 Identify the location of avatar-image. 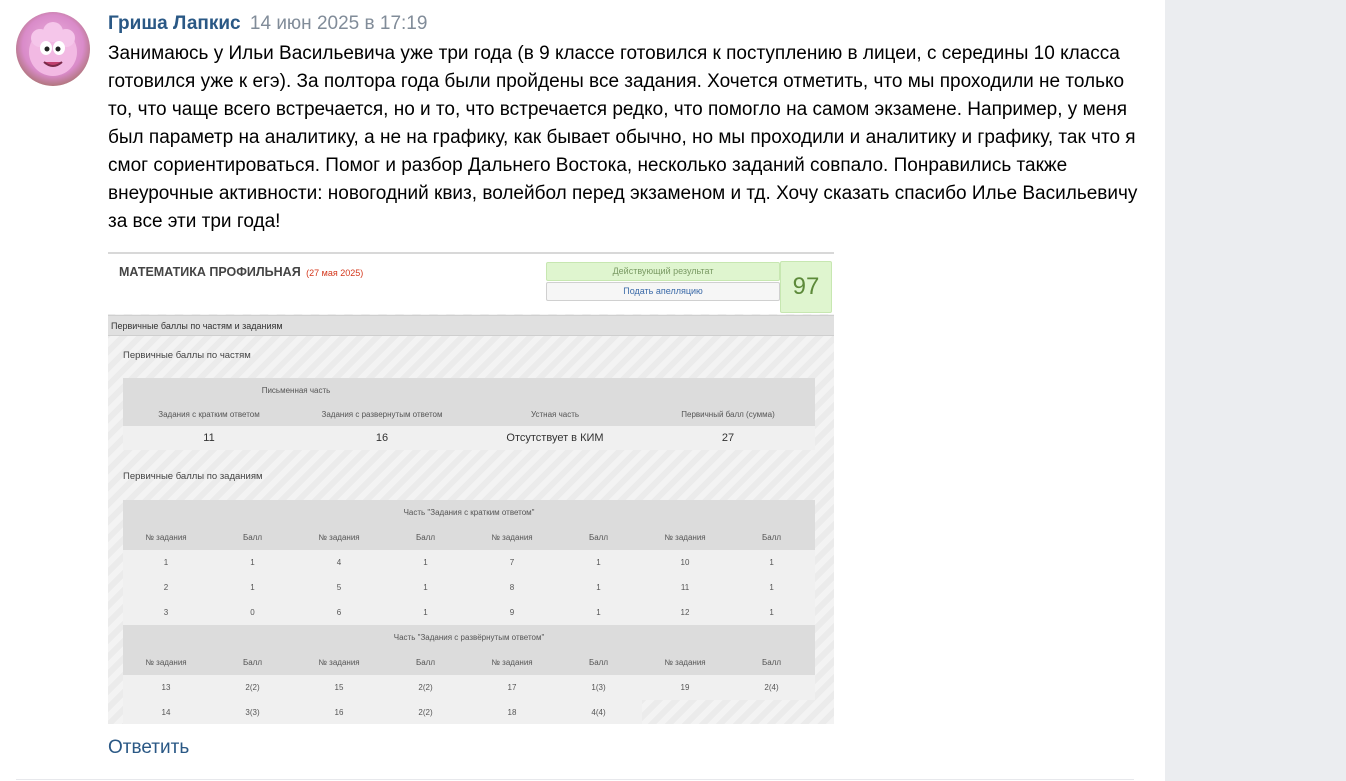
(53, 49).